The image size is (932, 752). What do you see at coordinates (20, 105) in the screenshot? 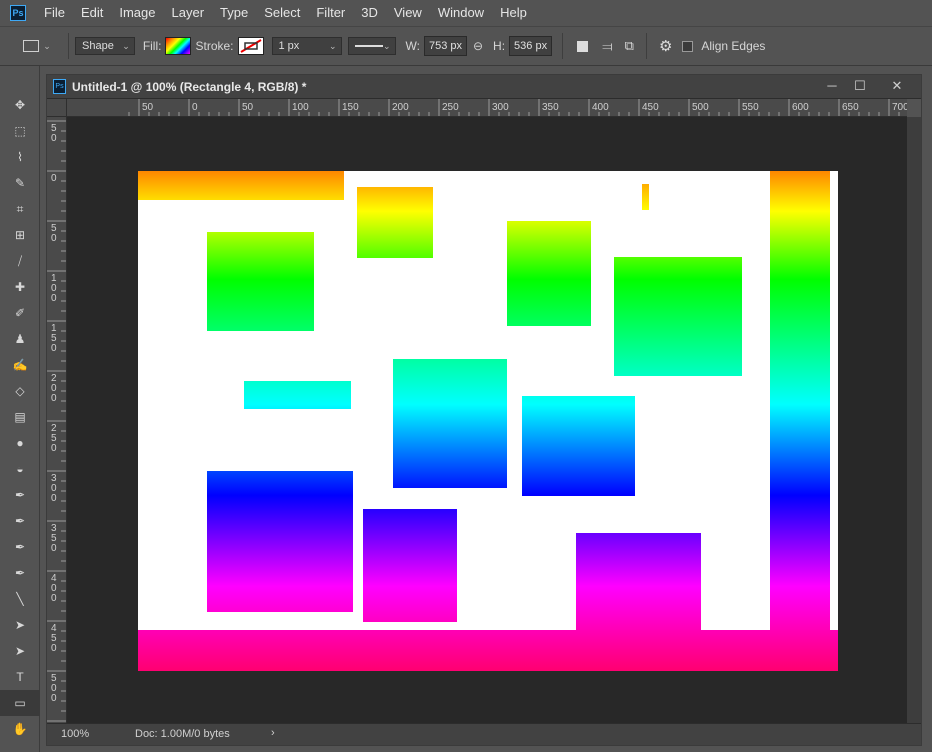
I see `move-tool-icon: ✥` at bounding box center [20, 105].